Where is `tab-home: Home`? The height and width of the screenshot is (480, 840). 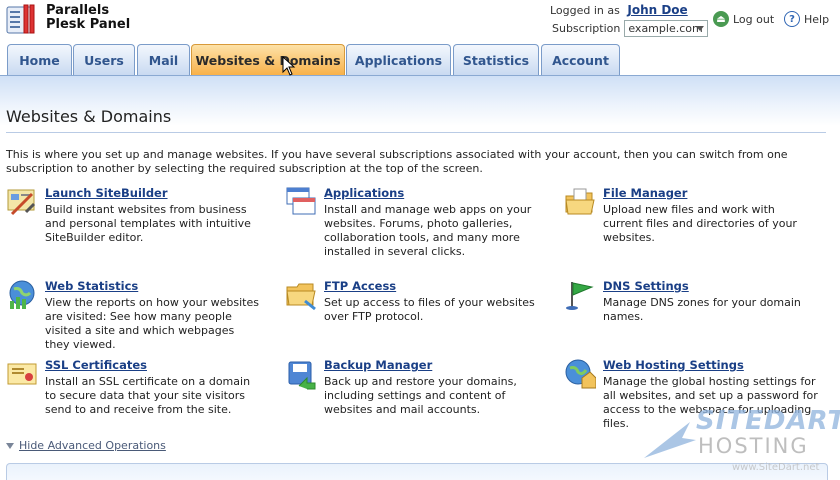 tab-home: Home is located at coordinates (39, 59).